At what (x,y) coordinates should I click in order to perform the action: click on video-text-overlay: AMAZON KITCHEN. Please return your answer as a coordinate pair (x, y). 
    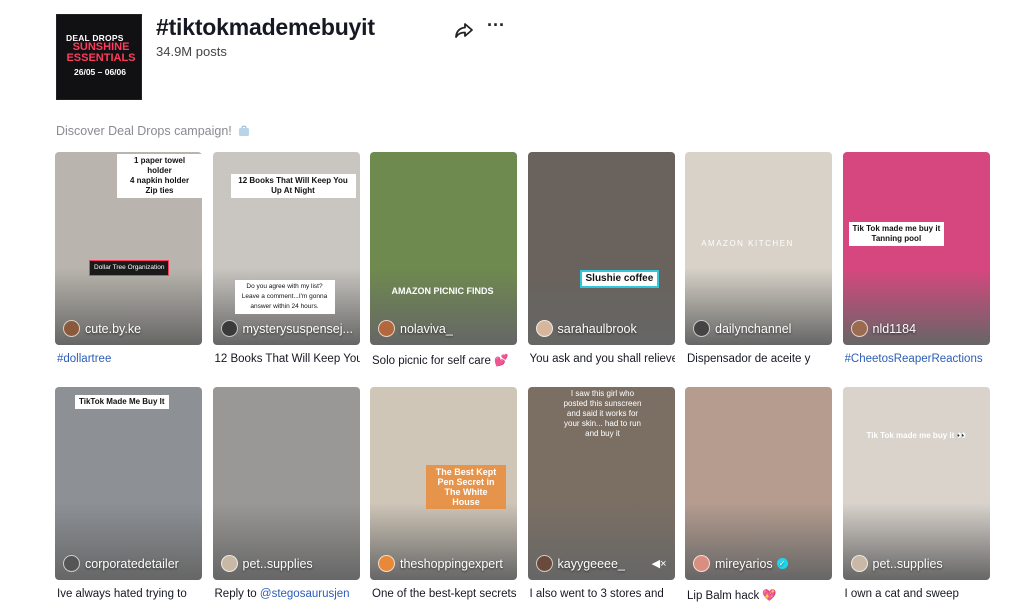
    Looking at the image, I should click on (747, 243).